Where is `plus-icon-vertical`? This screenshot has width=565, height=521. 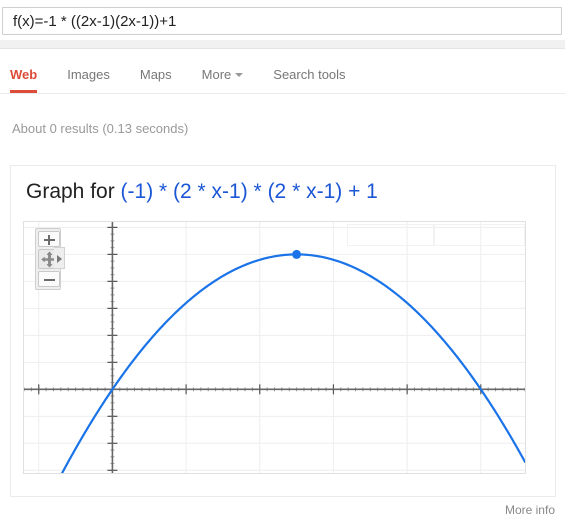
plus-icon-vertical is located at coordinates (49, 240).